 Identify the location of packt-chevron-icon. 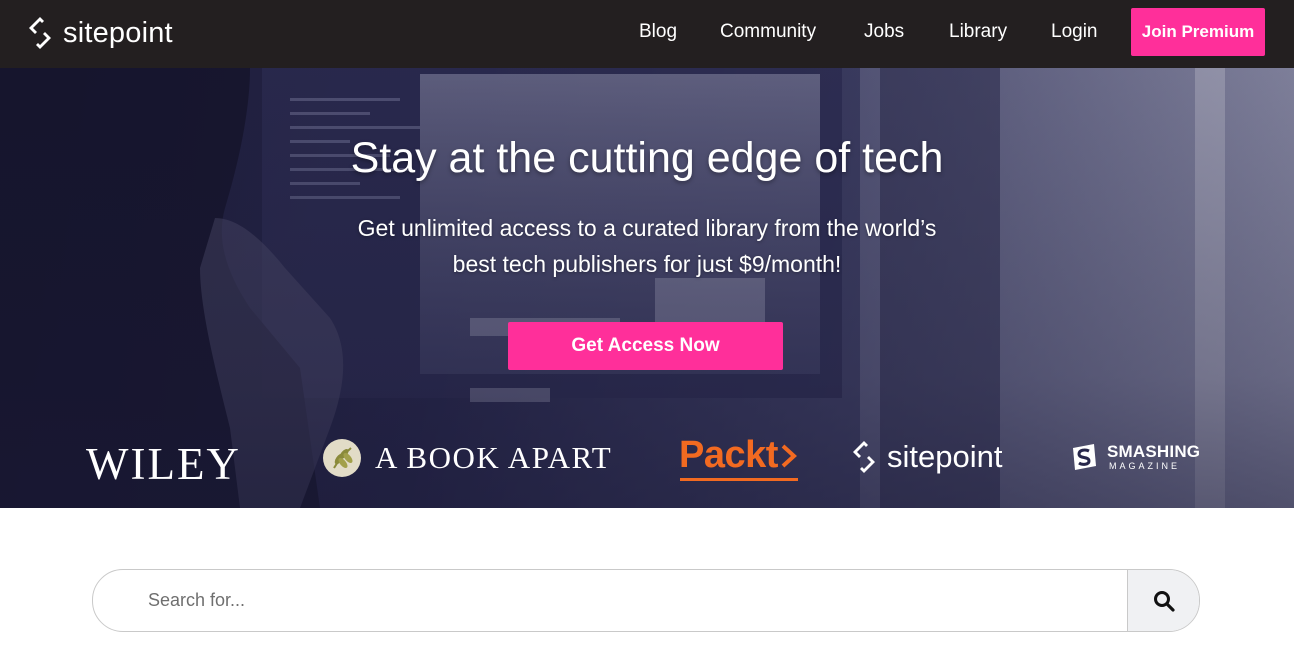
(789, 455).